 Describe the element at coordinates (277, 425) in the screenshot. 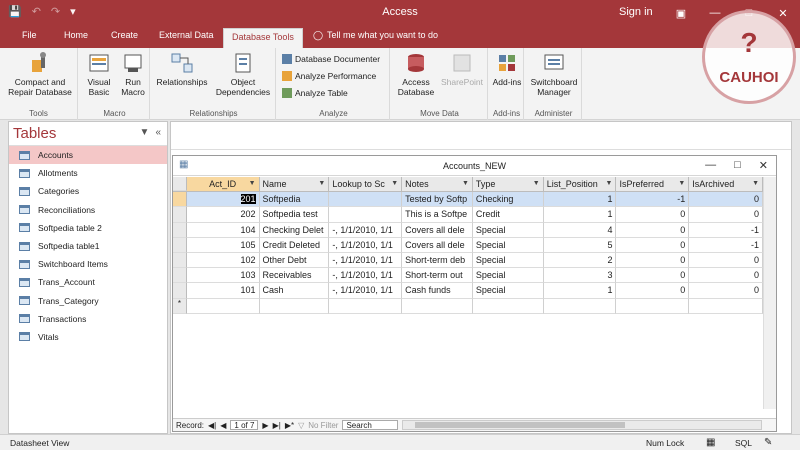

I see `last-record-icon: ▶|` at that location.